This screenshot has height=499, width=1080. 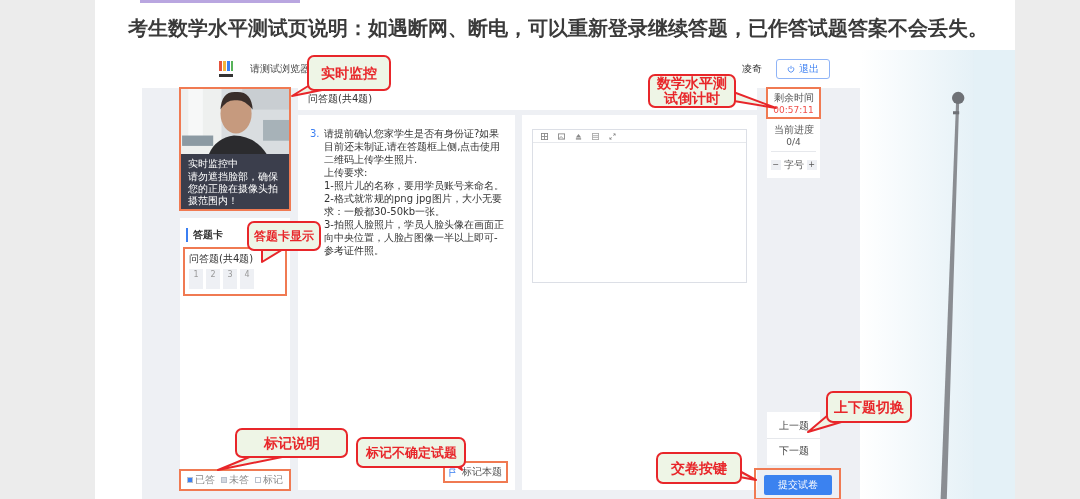 What do you see at coordinates (775, 165) in the screenshot?
I see `font-decrease-button: −` at bounding box center [775, 165].